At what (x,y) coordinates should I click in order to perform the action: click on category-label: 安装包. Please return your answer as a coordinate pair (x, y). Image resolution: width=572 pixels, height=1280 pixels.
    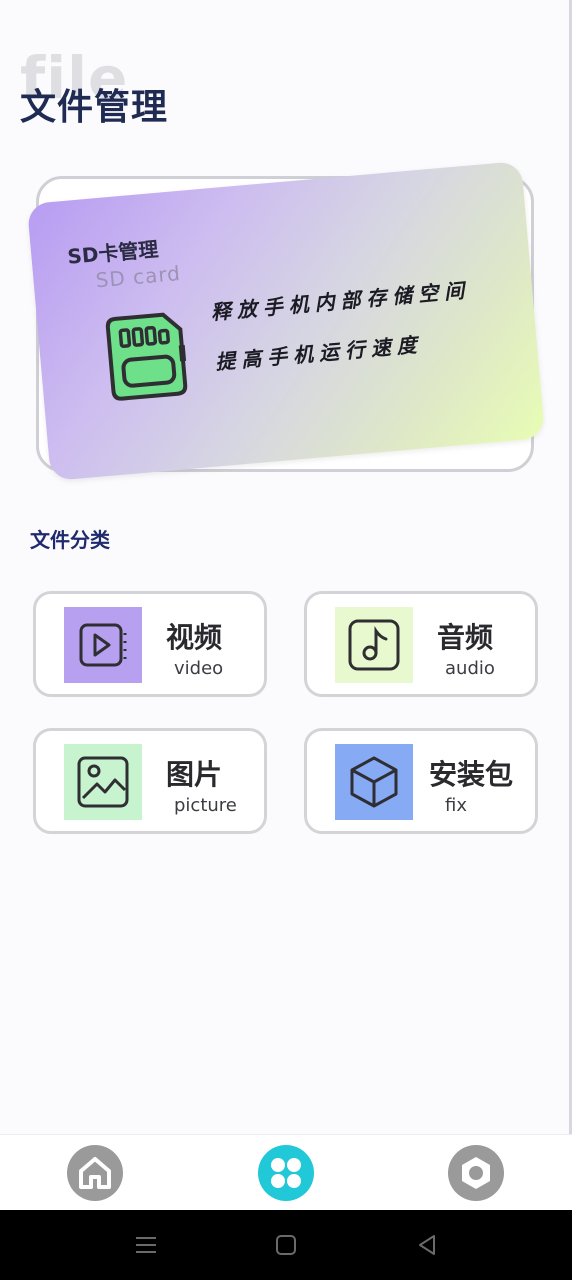
    Looking at the image, I should click on (471, 774).